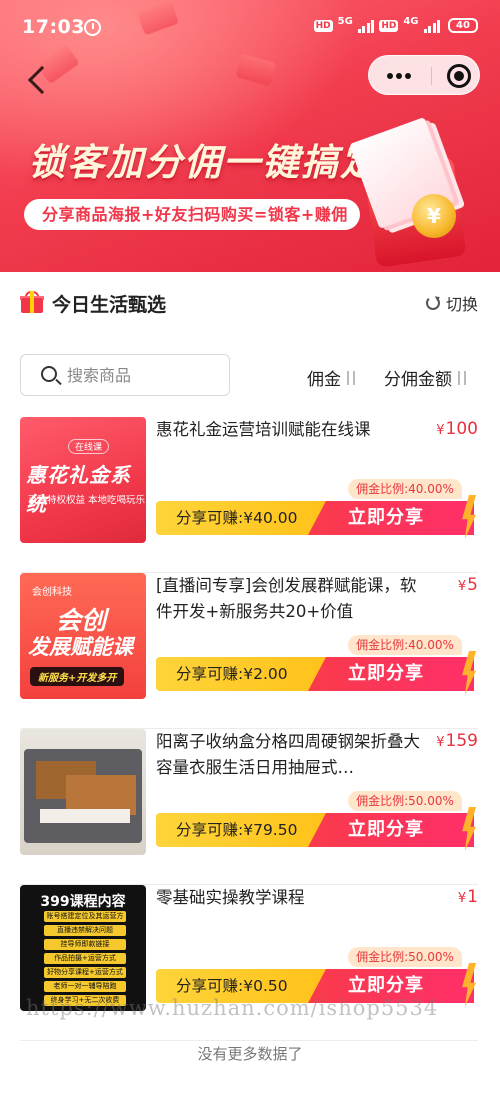 This screenshot has width=500, height=1111. I want to click on gift-icon, so click(32, 303).